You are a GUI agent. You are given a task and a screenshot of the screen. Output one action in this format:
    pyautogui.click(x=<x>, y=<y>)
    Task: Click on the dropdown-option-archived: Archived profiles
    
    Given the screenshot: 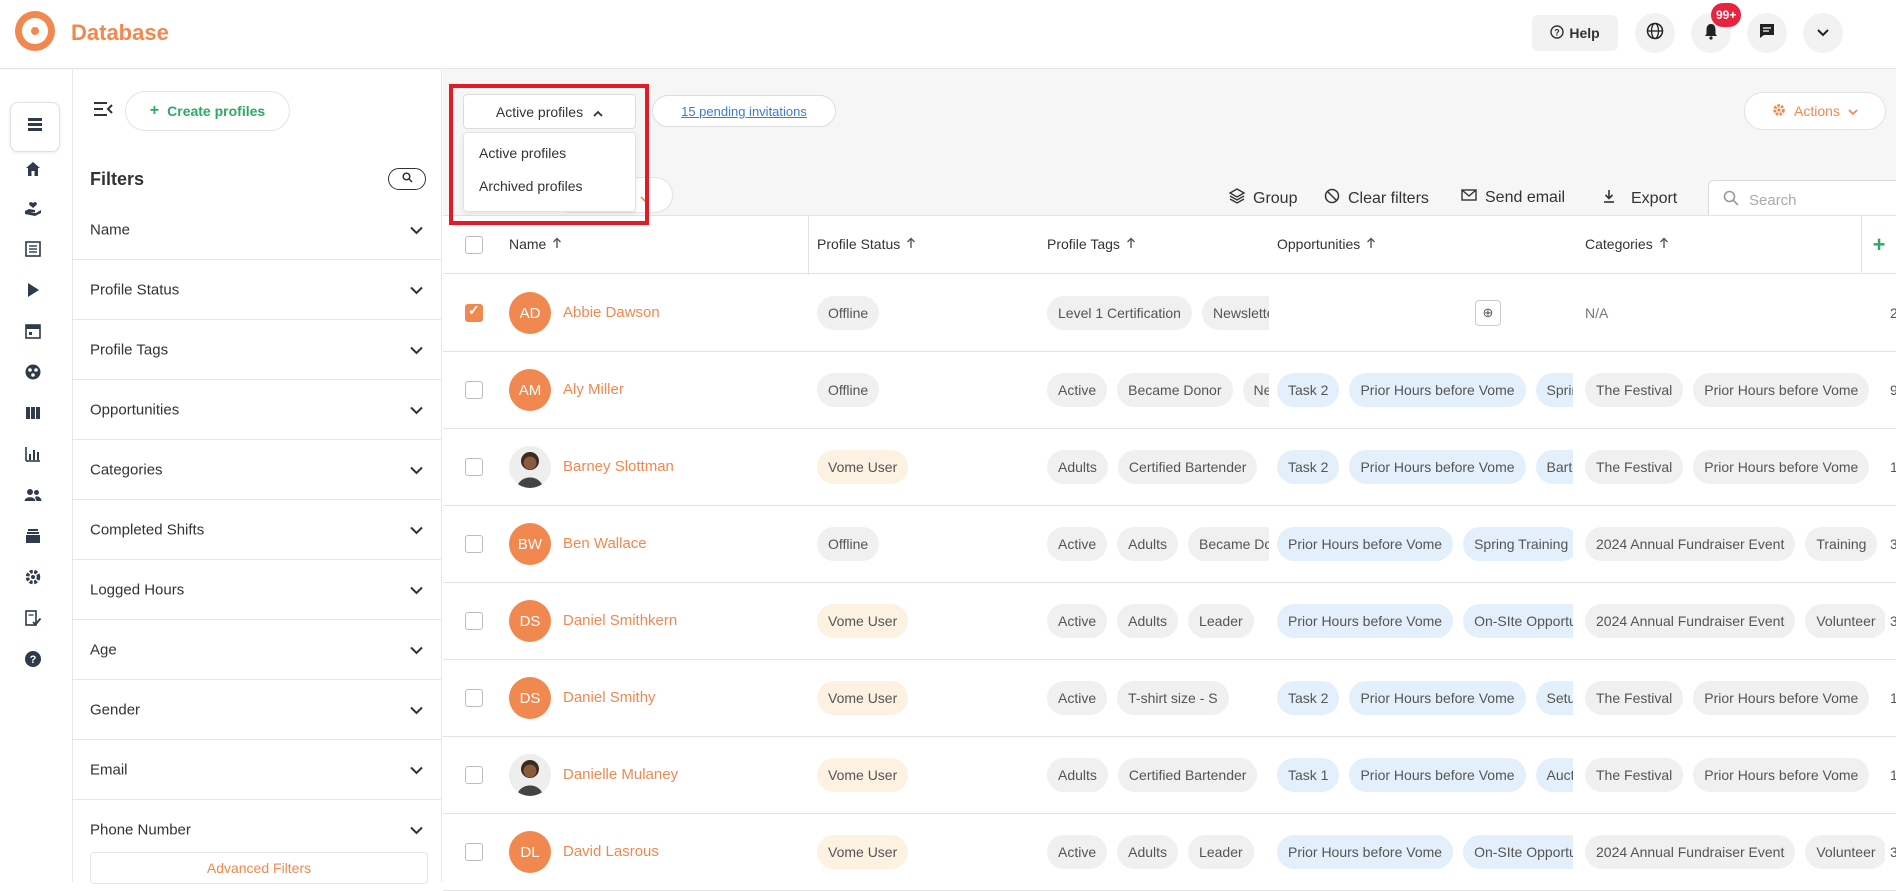 What is the action you would take?
    pyautogui.click(x=531, y=186)
    